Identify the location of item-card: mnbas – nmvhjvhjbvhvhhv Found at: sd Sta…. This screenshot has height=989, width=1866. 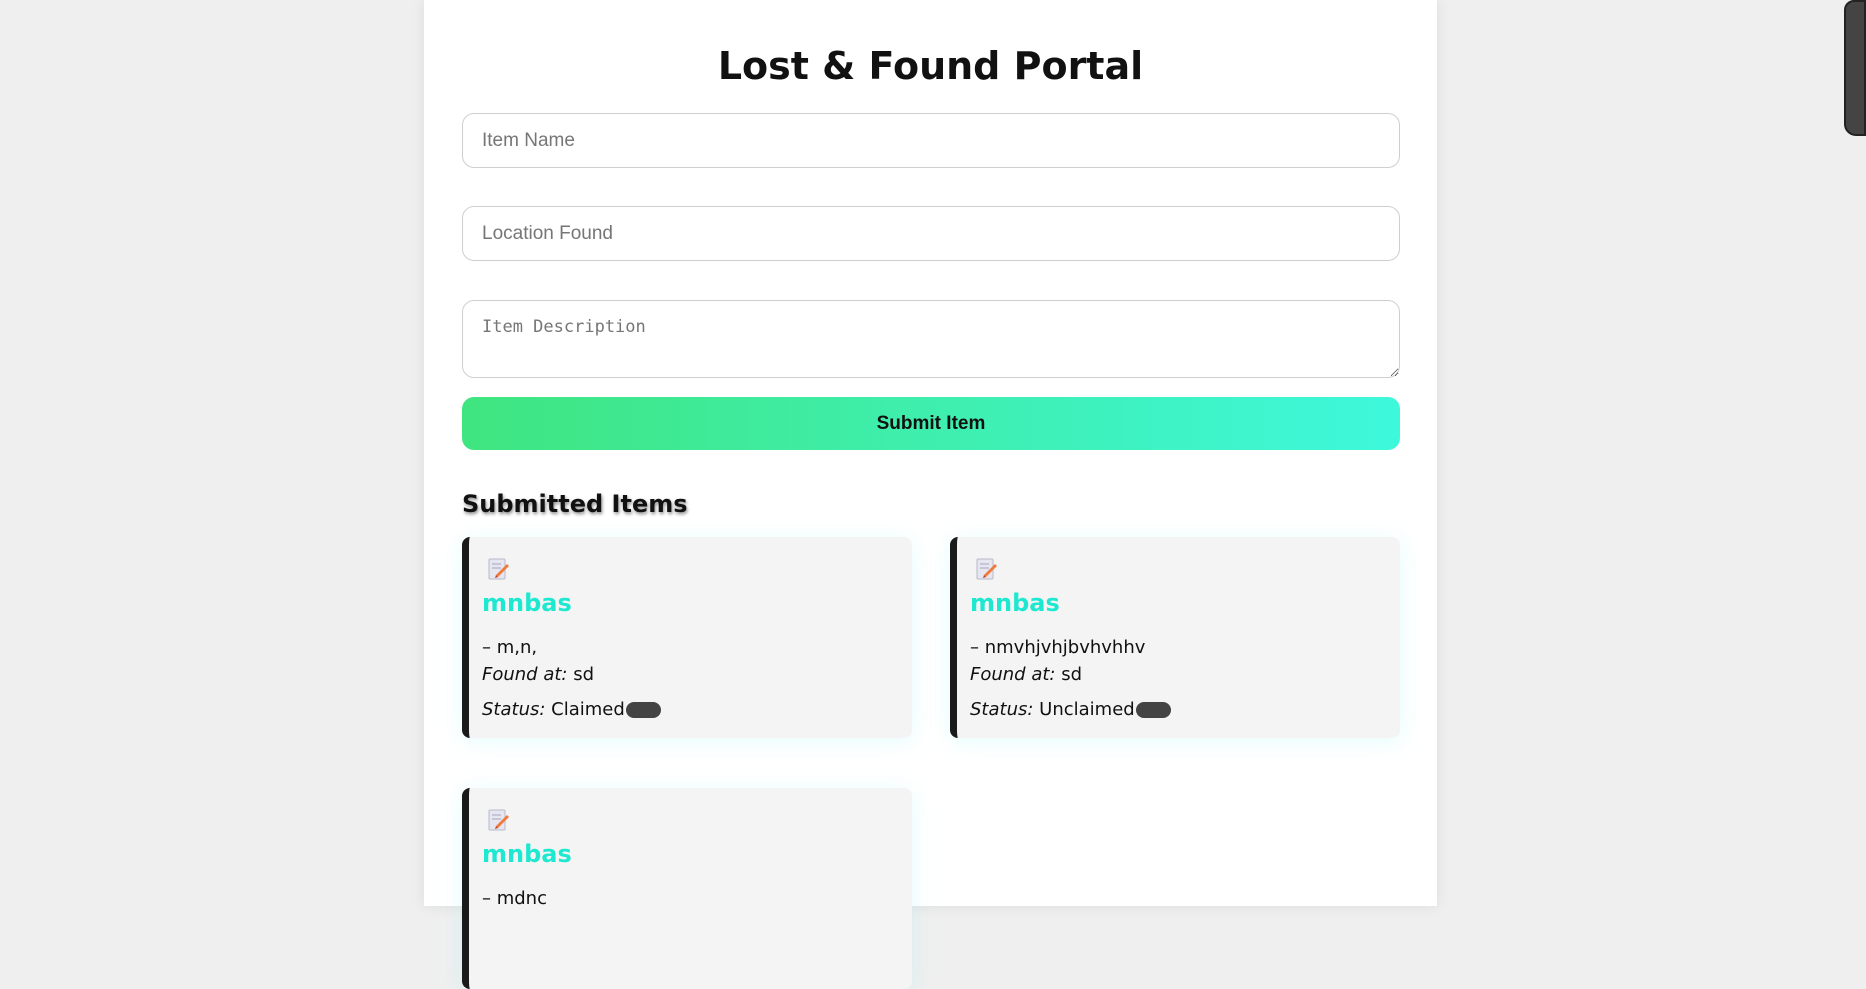
(1175, 637).